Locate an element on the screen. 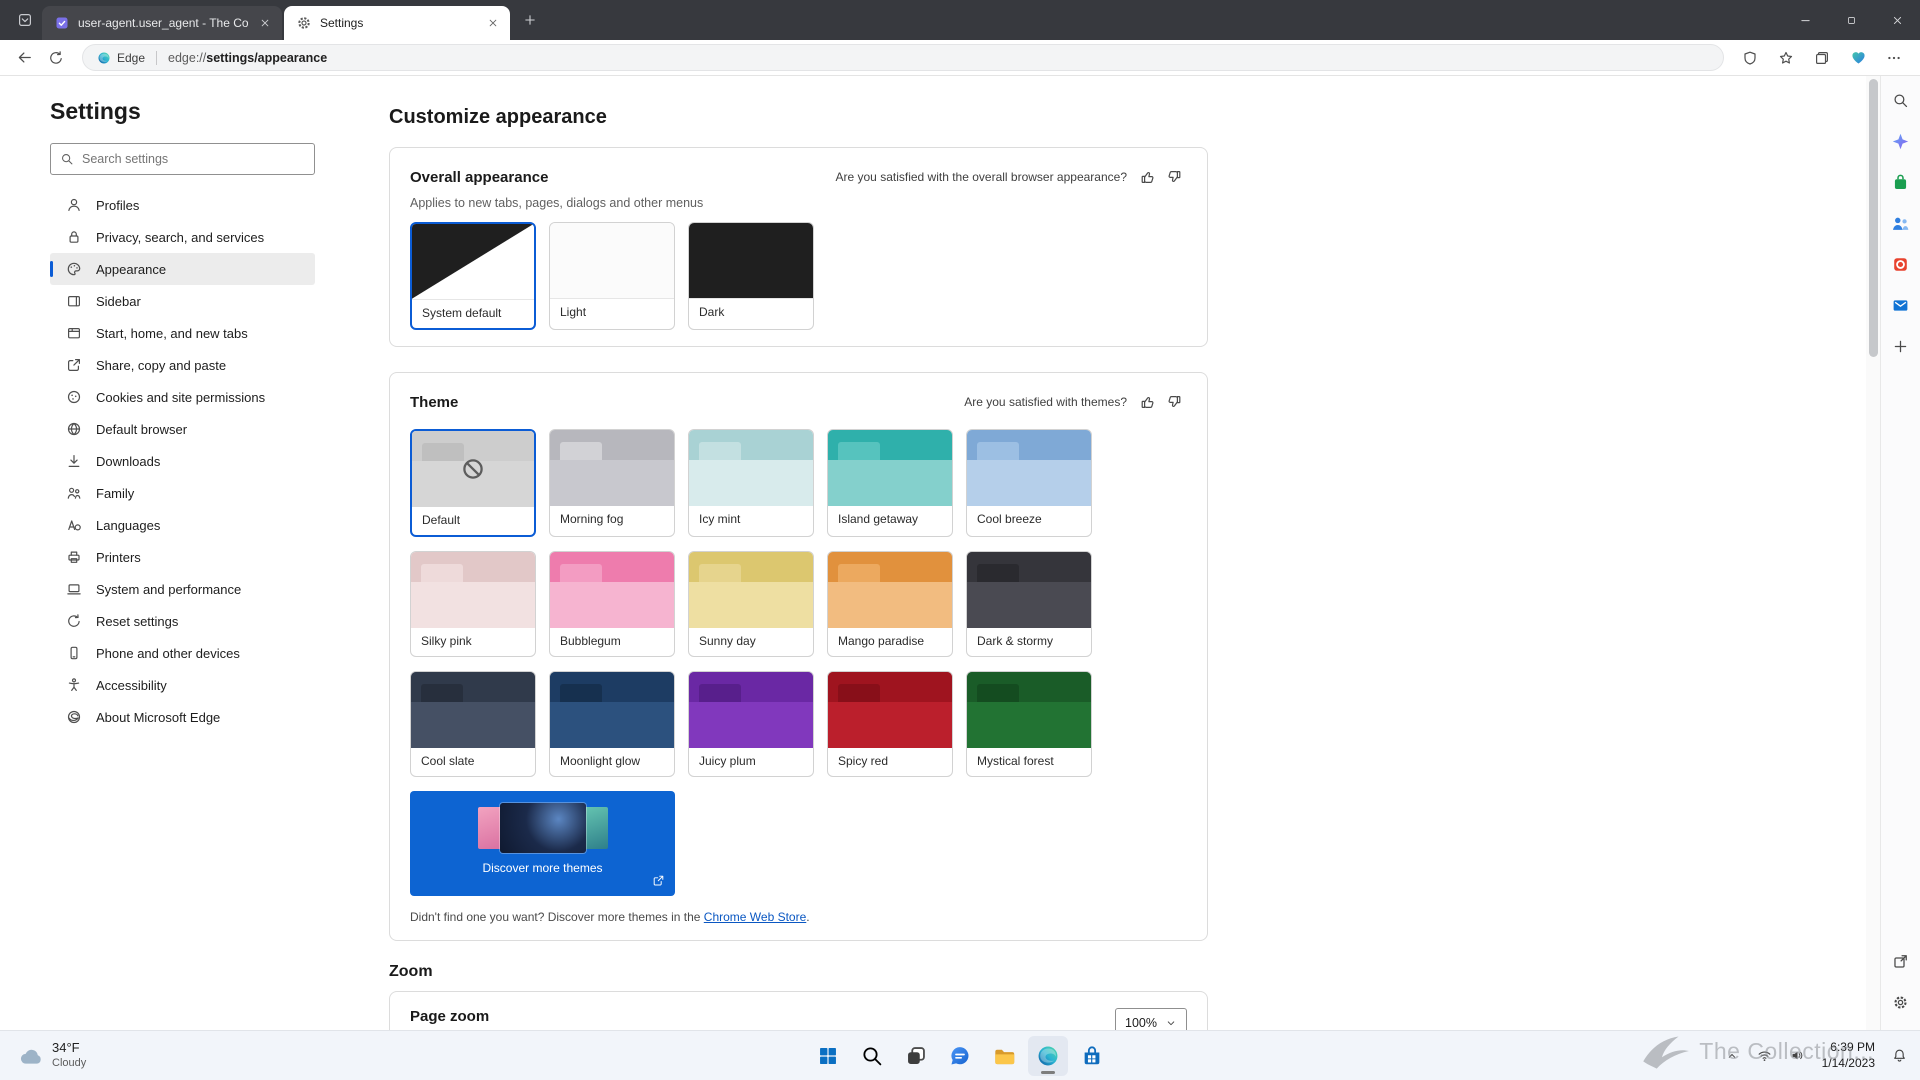 The height and width of the screenshot is (1080, 1920). sidebar-item-about-microsoft-edge: About Microsoft Edge is located at coordinates (182, 717).